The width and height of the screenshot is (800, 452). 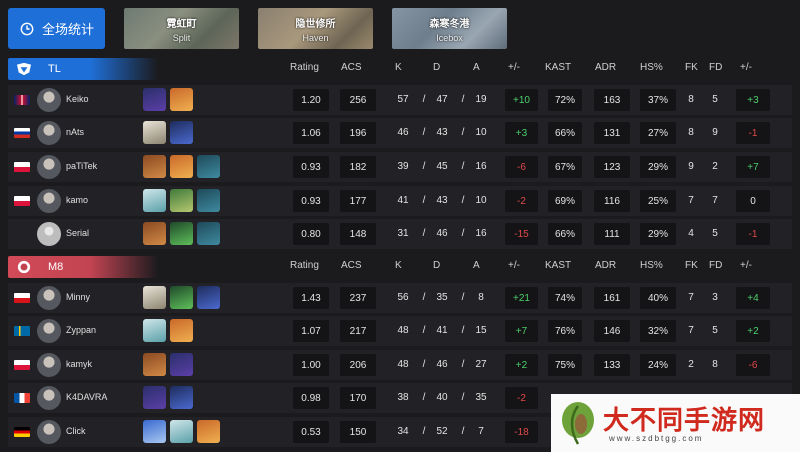 What do you see at coordinates (612, 100) in the screenshot?
I see `stat-adr: 163` at bounding box center [612, 100].